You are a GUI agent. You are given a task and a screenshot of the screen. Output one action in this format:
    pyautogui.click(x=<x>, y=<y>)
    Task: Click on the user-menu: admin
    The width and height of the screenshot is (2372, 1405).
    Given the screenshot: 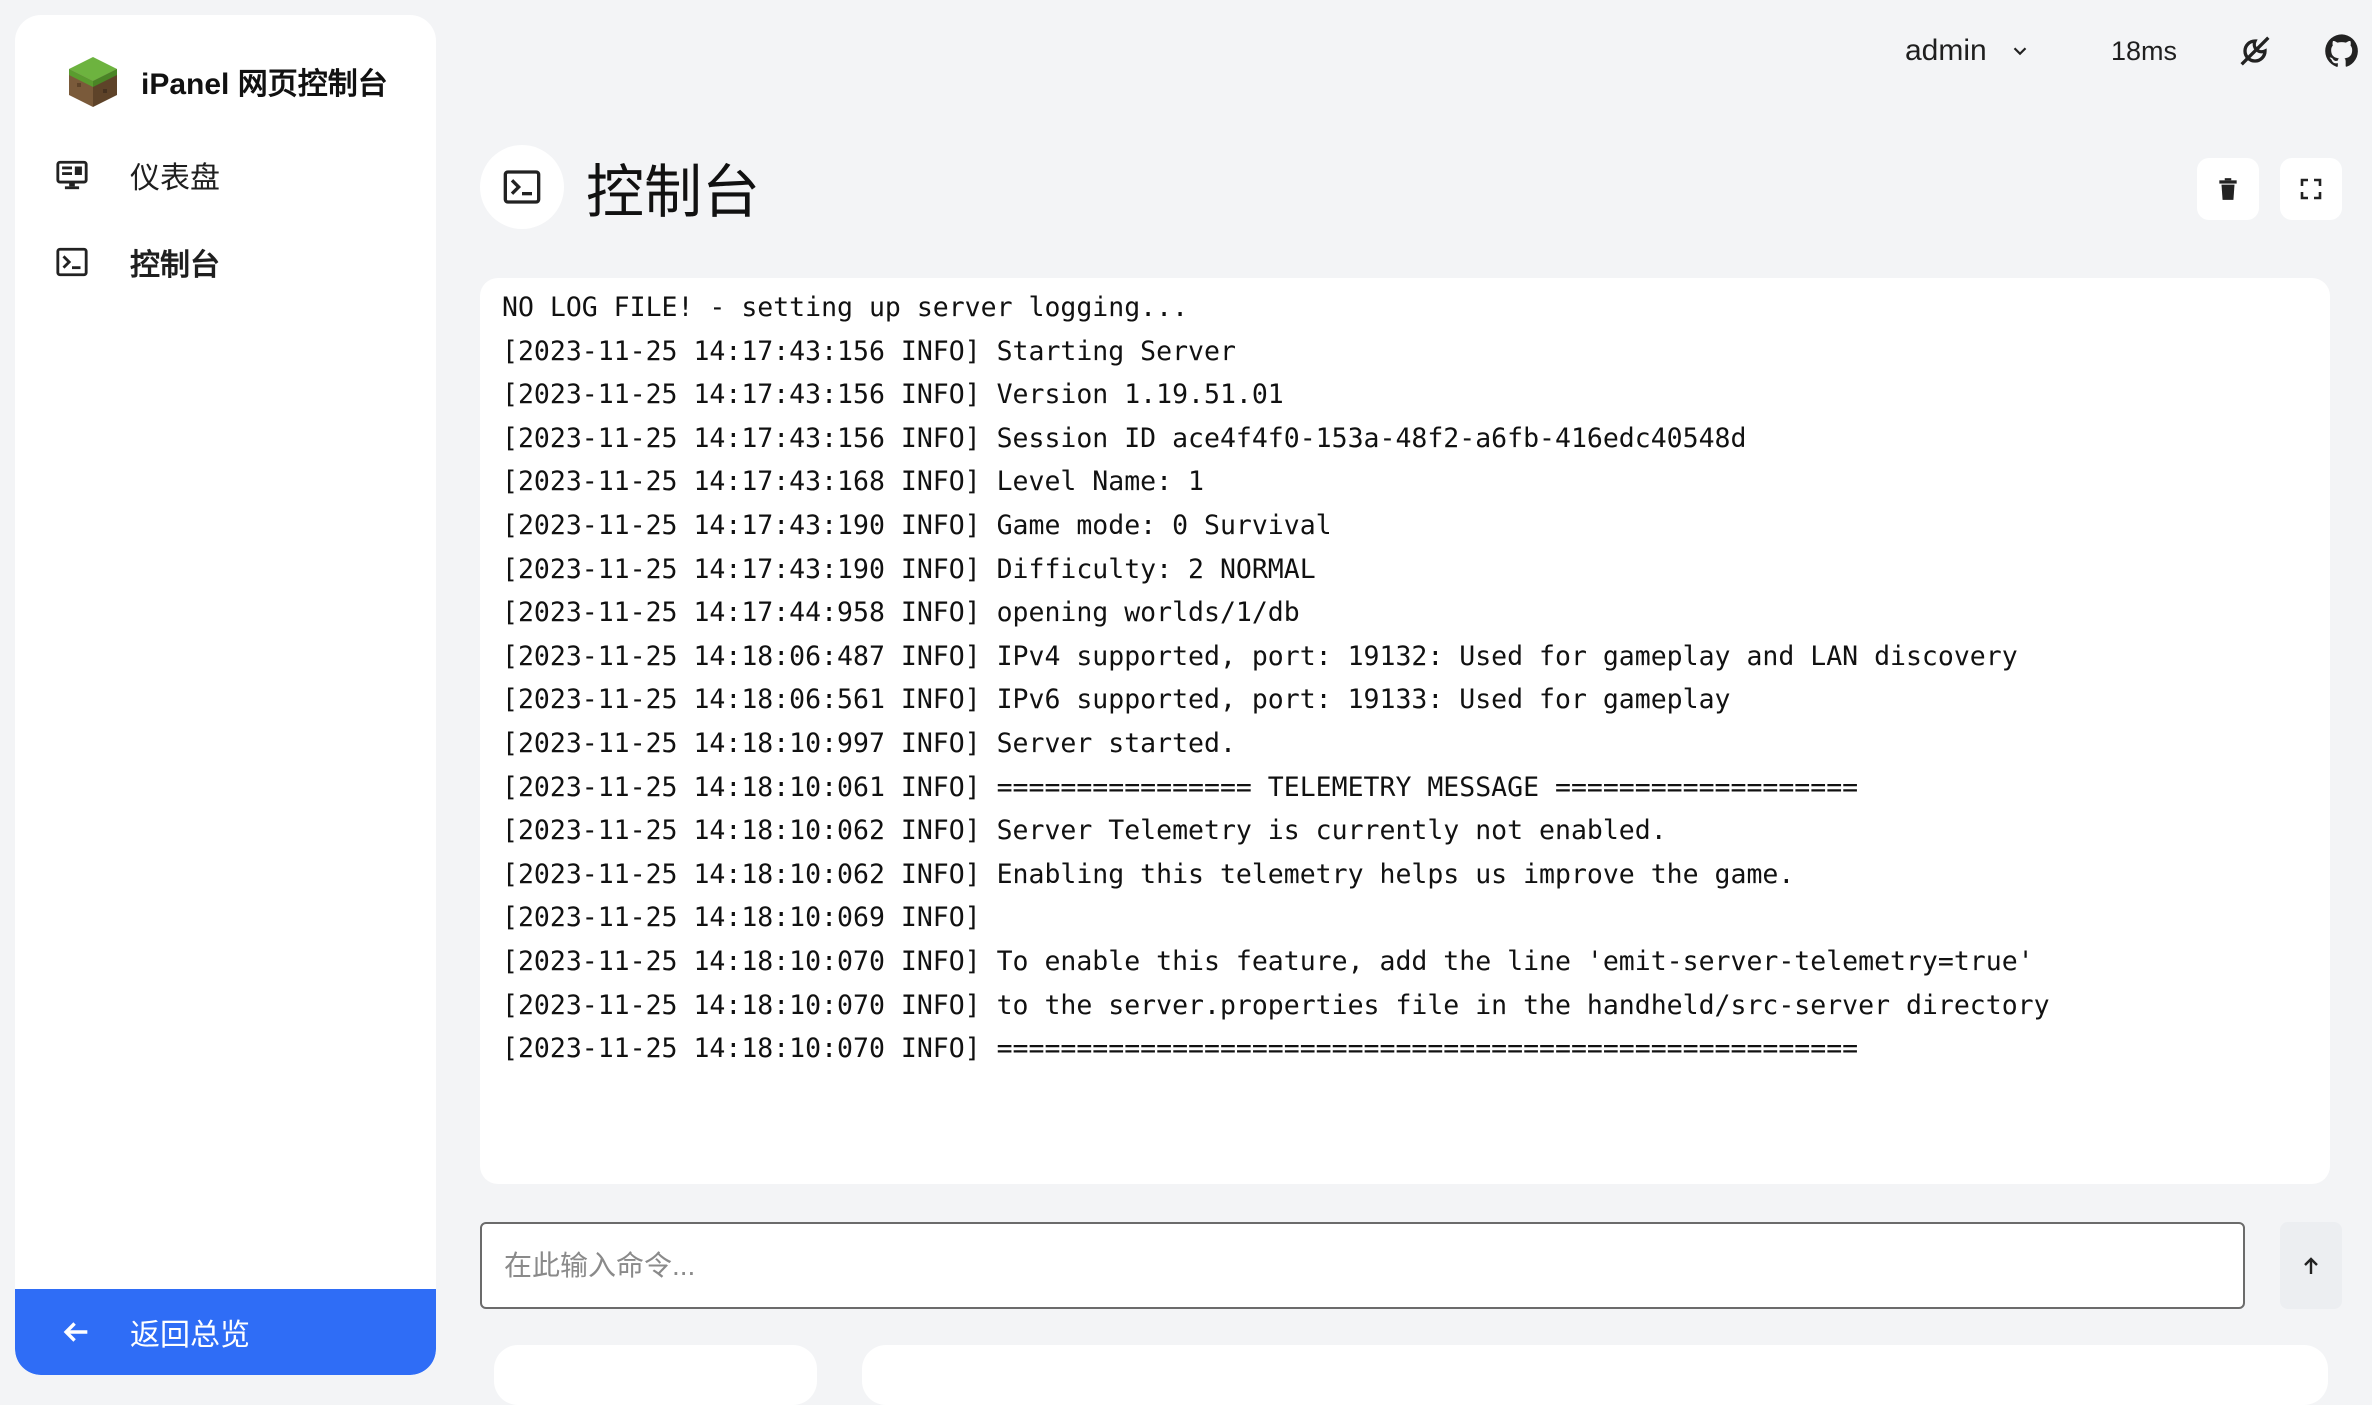 What is the action you would take?
    pyautogui.click(x=1968, y=51)
    